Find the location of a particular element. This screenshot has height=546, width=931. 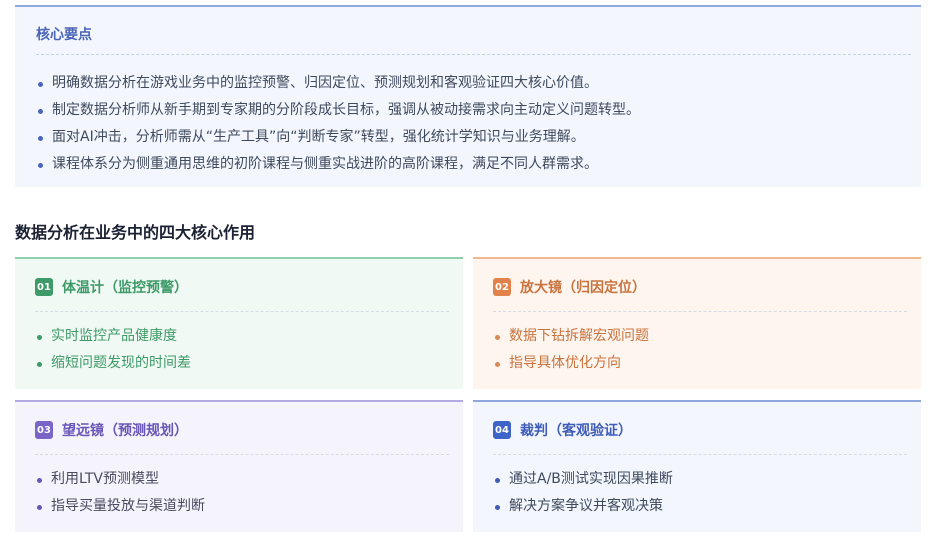

list-item: 解决方案争议并客观决策 is located at coordinates (583, 506).